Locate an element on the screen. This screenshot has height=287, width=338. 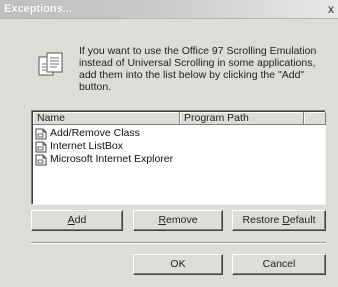
list-item-name: Internet ListBox is located at coordinates (86, 146).